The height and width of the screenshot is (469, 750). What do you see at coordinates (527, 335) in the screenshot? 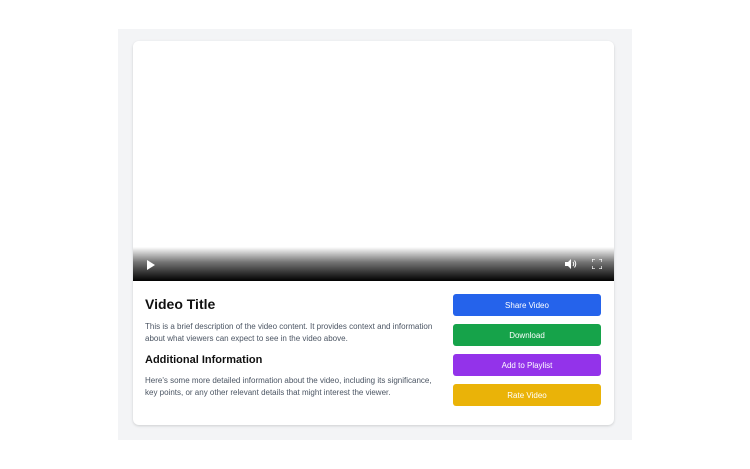
I see `download-button: Download` at bounding box center [527, 335].